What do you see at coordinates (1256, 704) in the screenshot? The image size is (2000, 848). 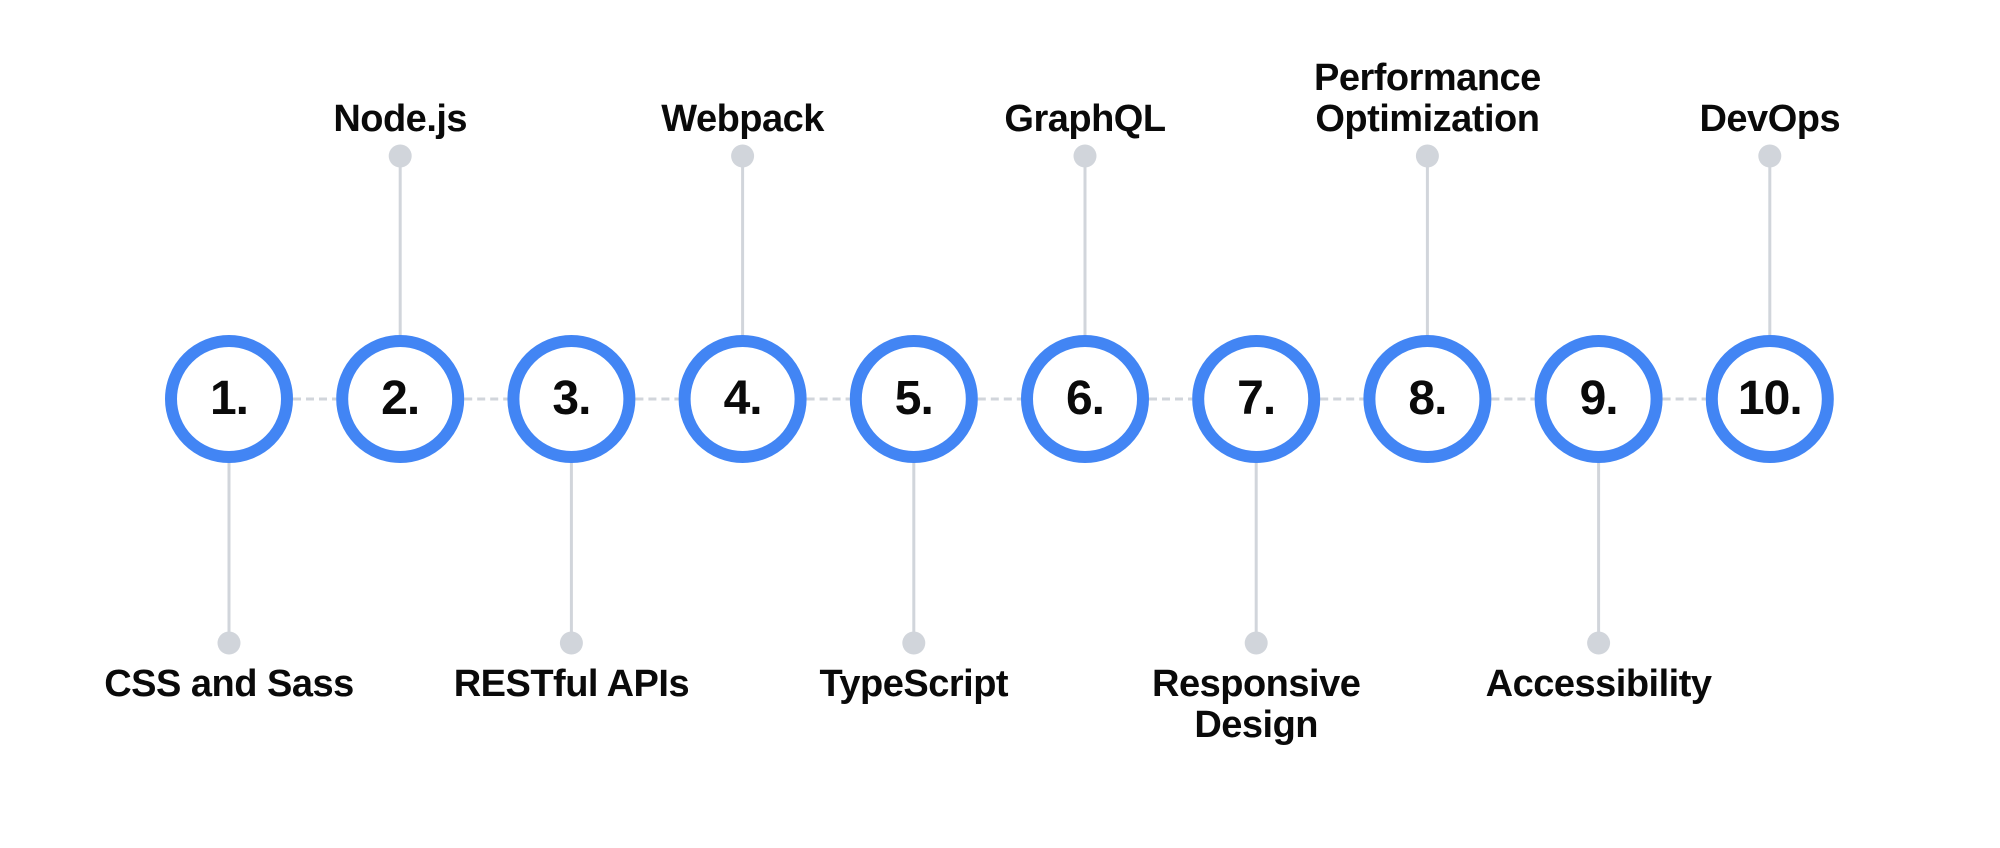 I see `step-label: Responsive Design` at bounding box center [1256, 704].